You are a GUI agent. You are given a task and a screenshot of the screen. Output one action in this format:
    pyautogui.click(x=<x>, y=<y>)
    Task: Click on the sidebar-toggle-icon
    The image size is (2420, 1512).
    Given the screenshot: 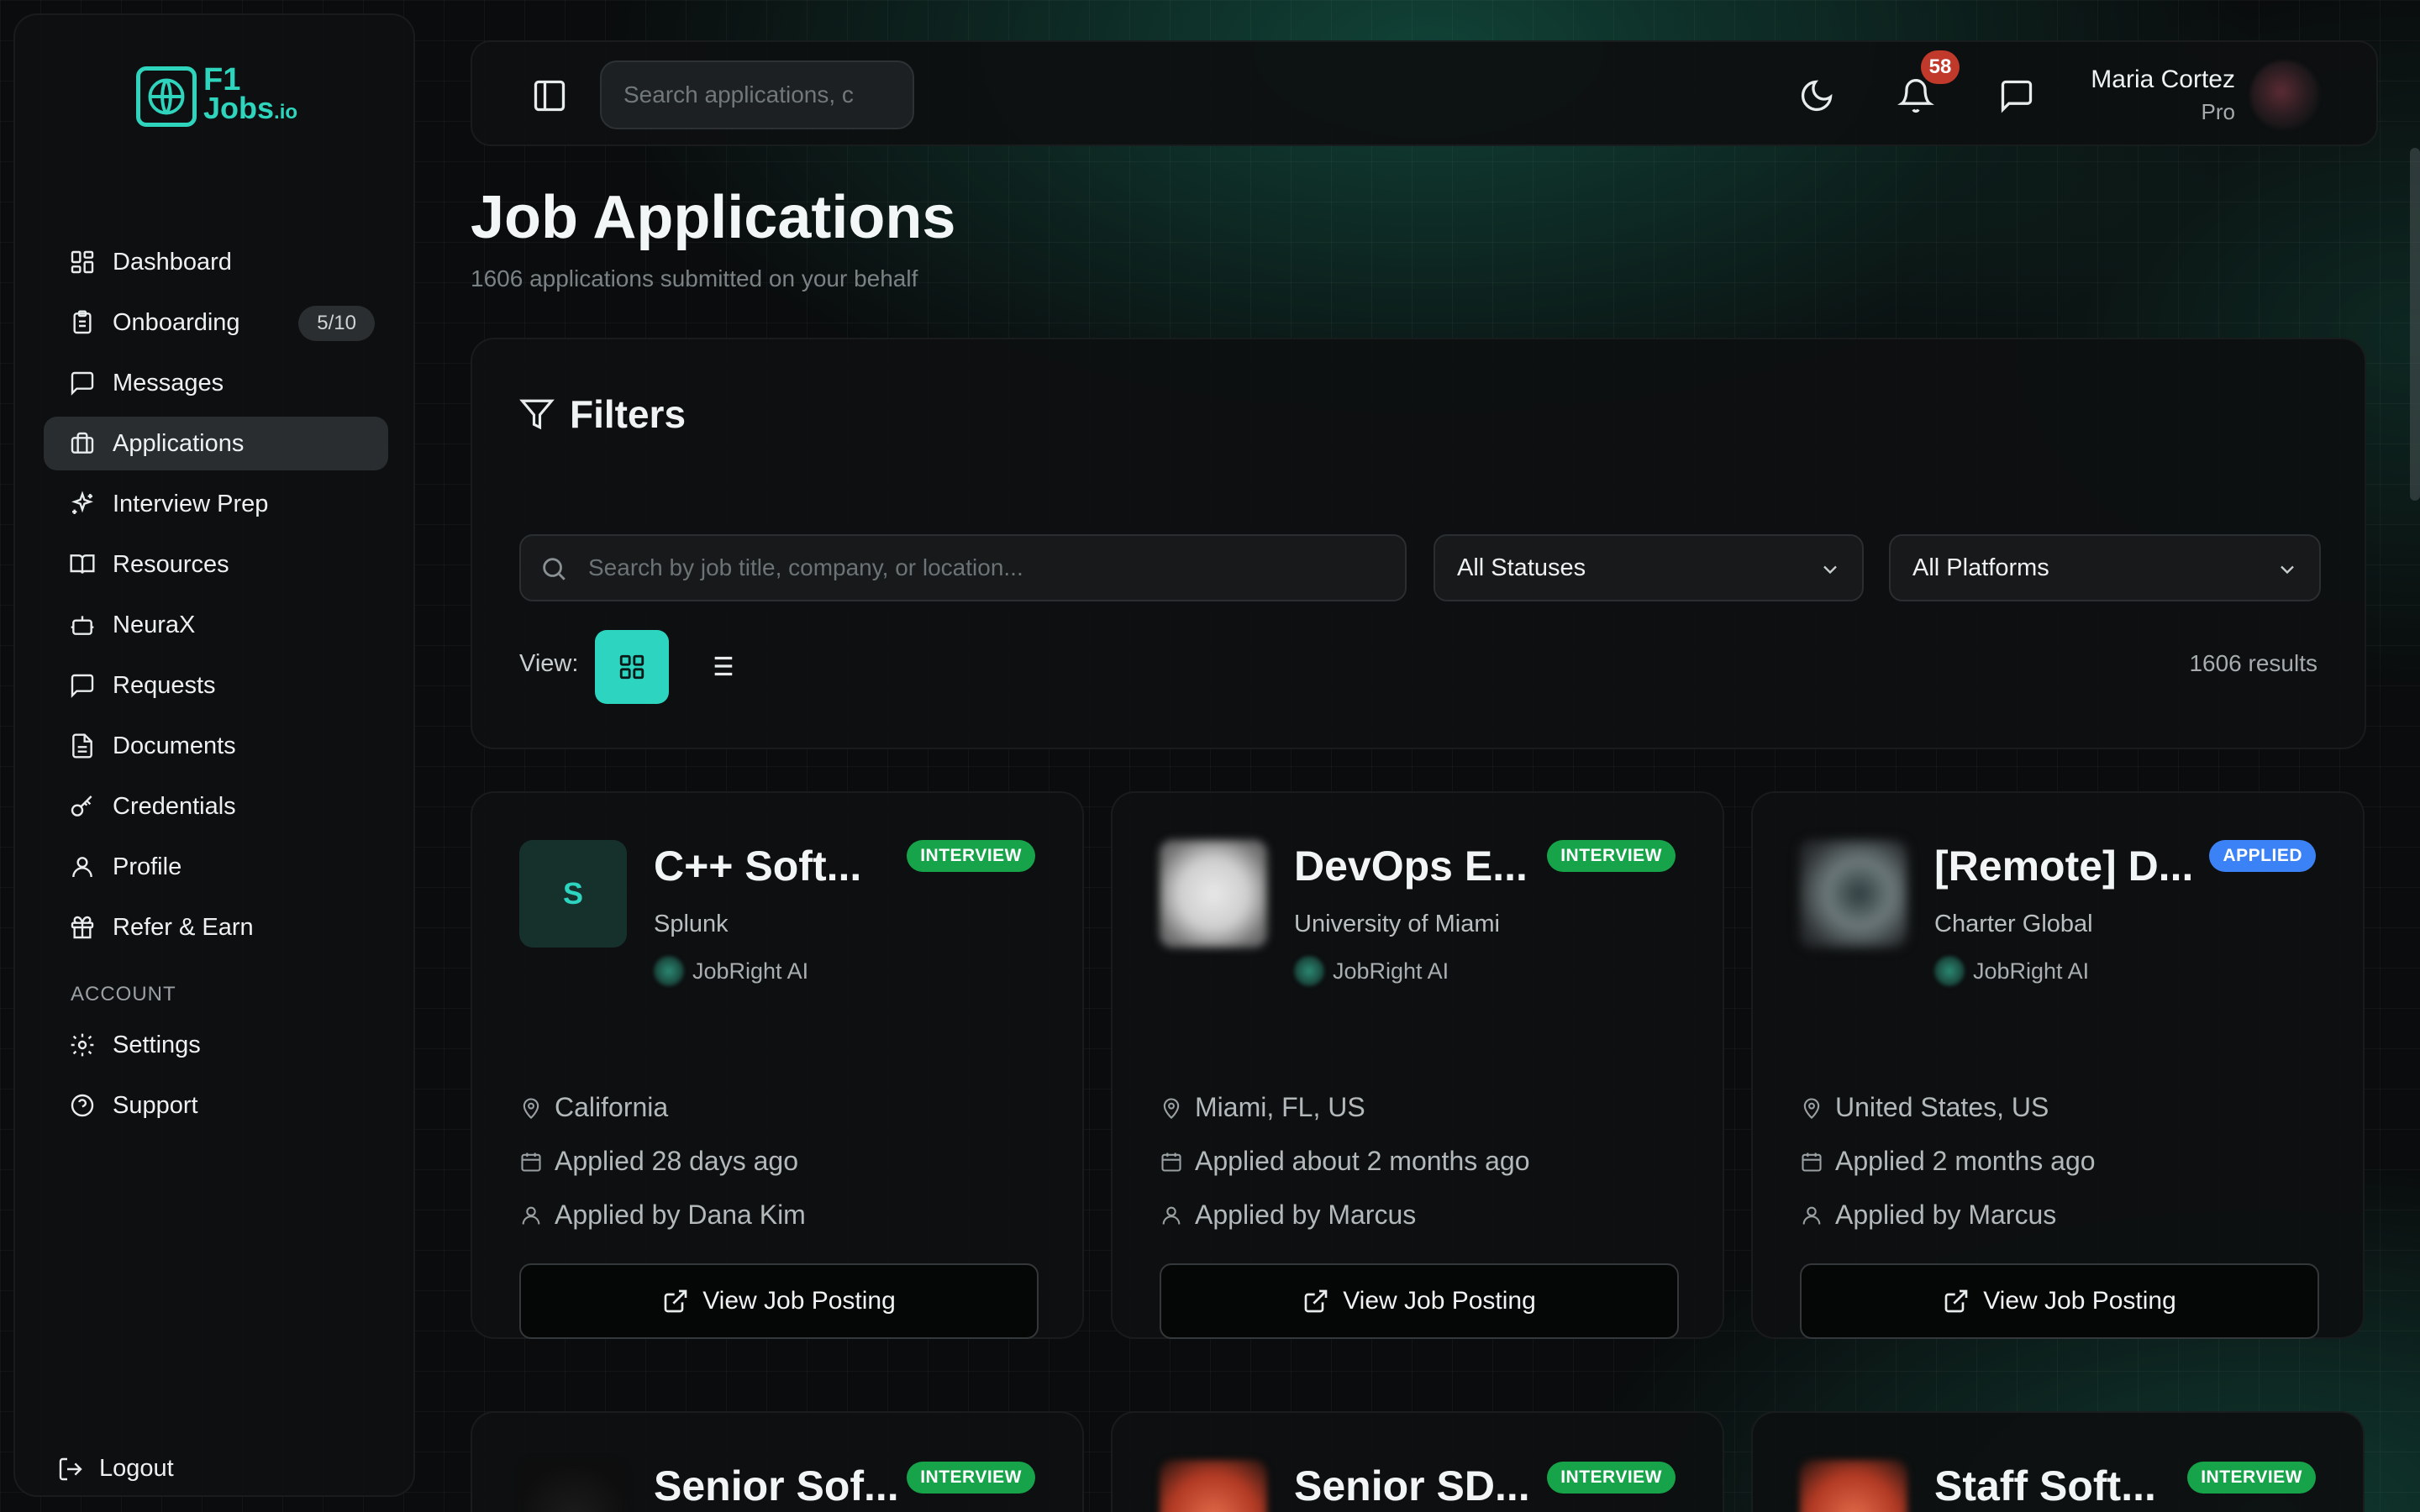 What is the action you would take?
    pyautogui.click(x=549, y=95)
    